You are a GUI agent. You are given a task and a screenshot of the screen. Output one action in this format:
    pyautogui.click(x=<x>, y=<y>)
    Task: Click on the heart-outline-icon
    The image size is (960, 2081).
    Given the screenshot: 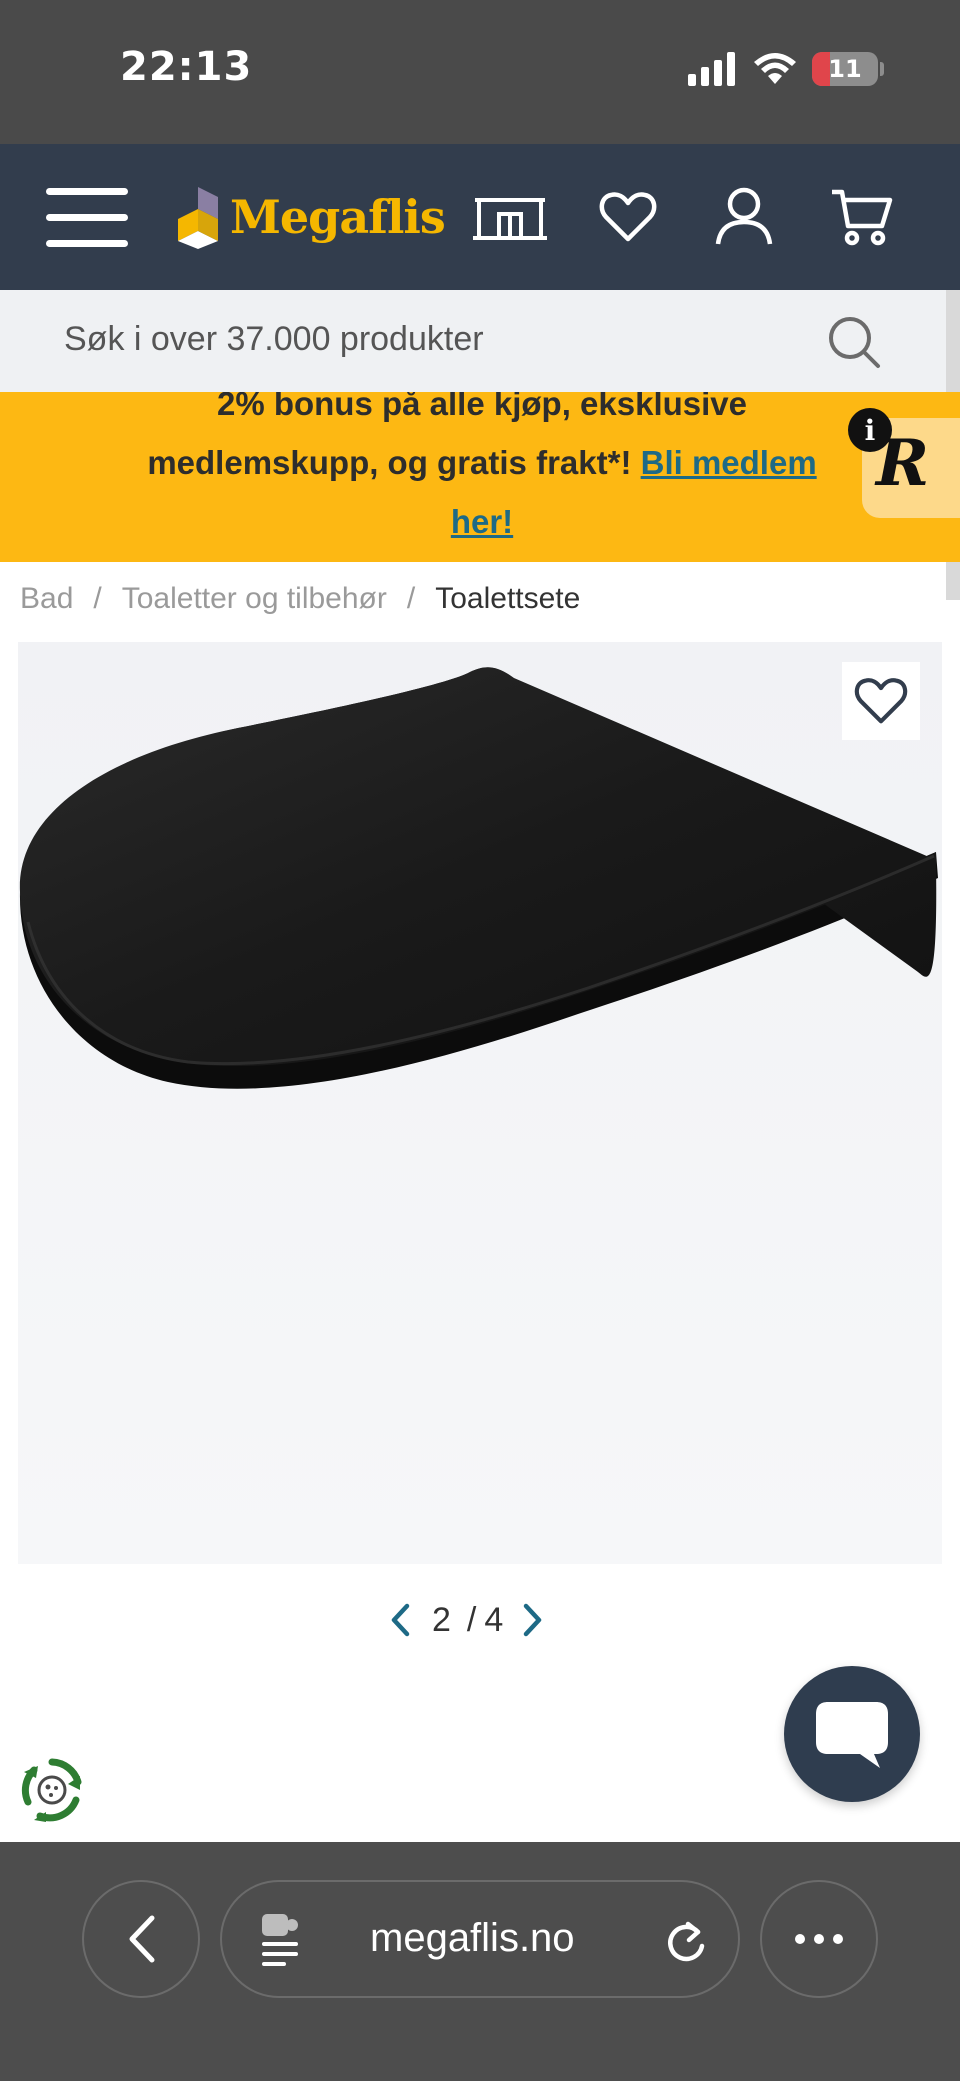 What is the action you would take?
    pyautogui.click(x=881, y=701)
    